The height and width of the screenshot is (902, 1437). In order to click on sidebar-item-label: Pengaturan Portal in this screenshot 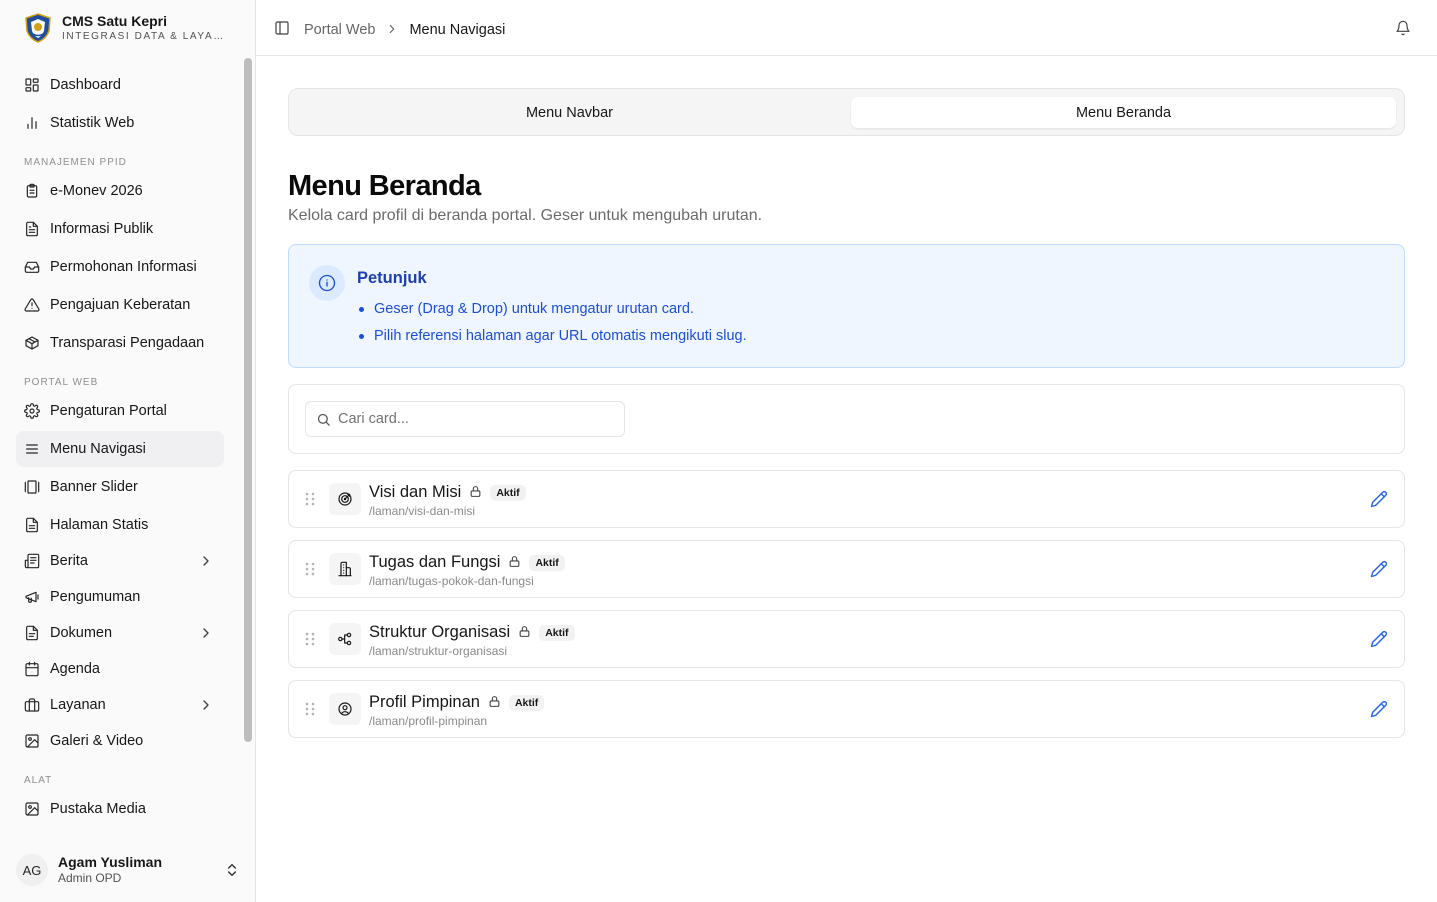, I will do `click(108, 411)`.